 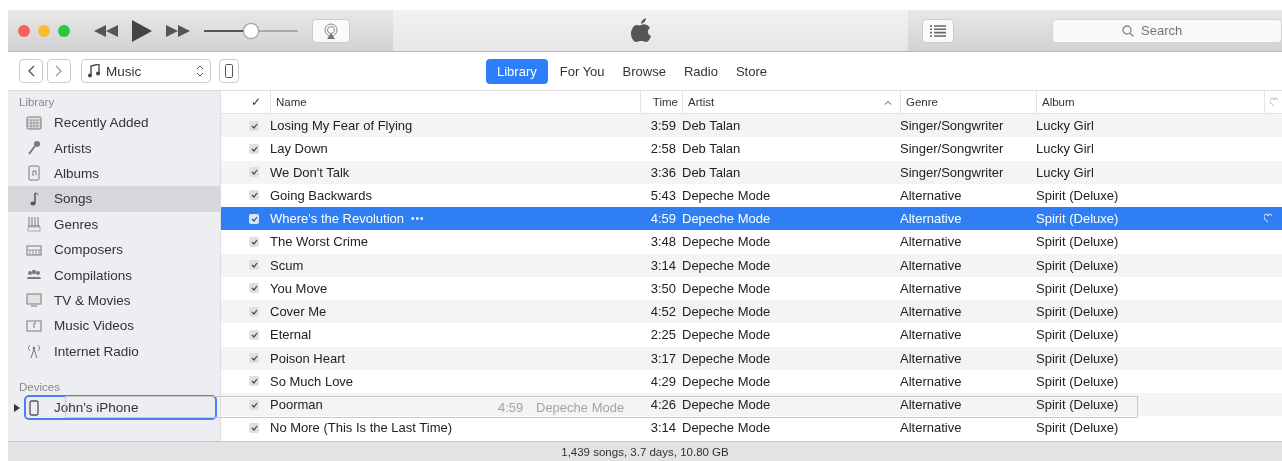 I want to click on rewind-icon, so click(x=106, y=30).